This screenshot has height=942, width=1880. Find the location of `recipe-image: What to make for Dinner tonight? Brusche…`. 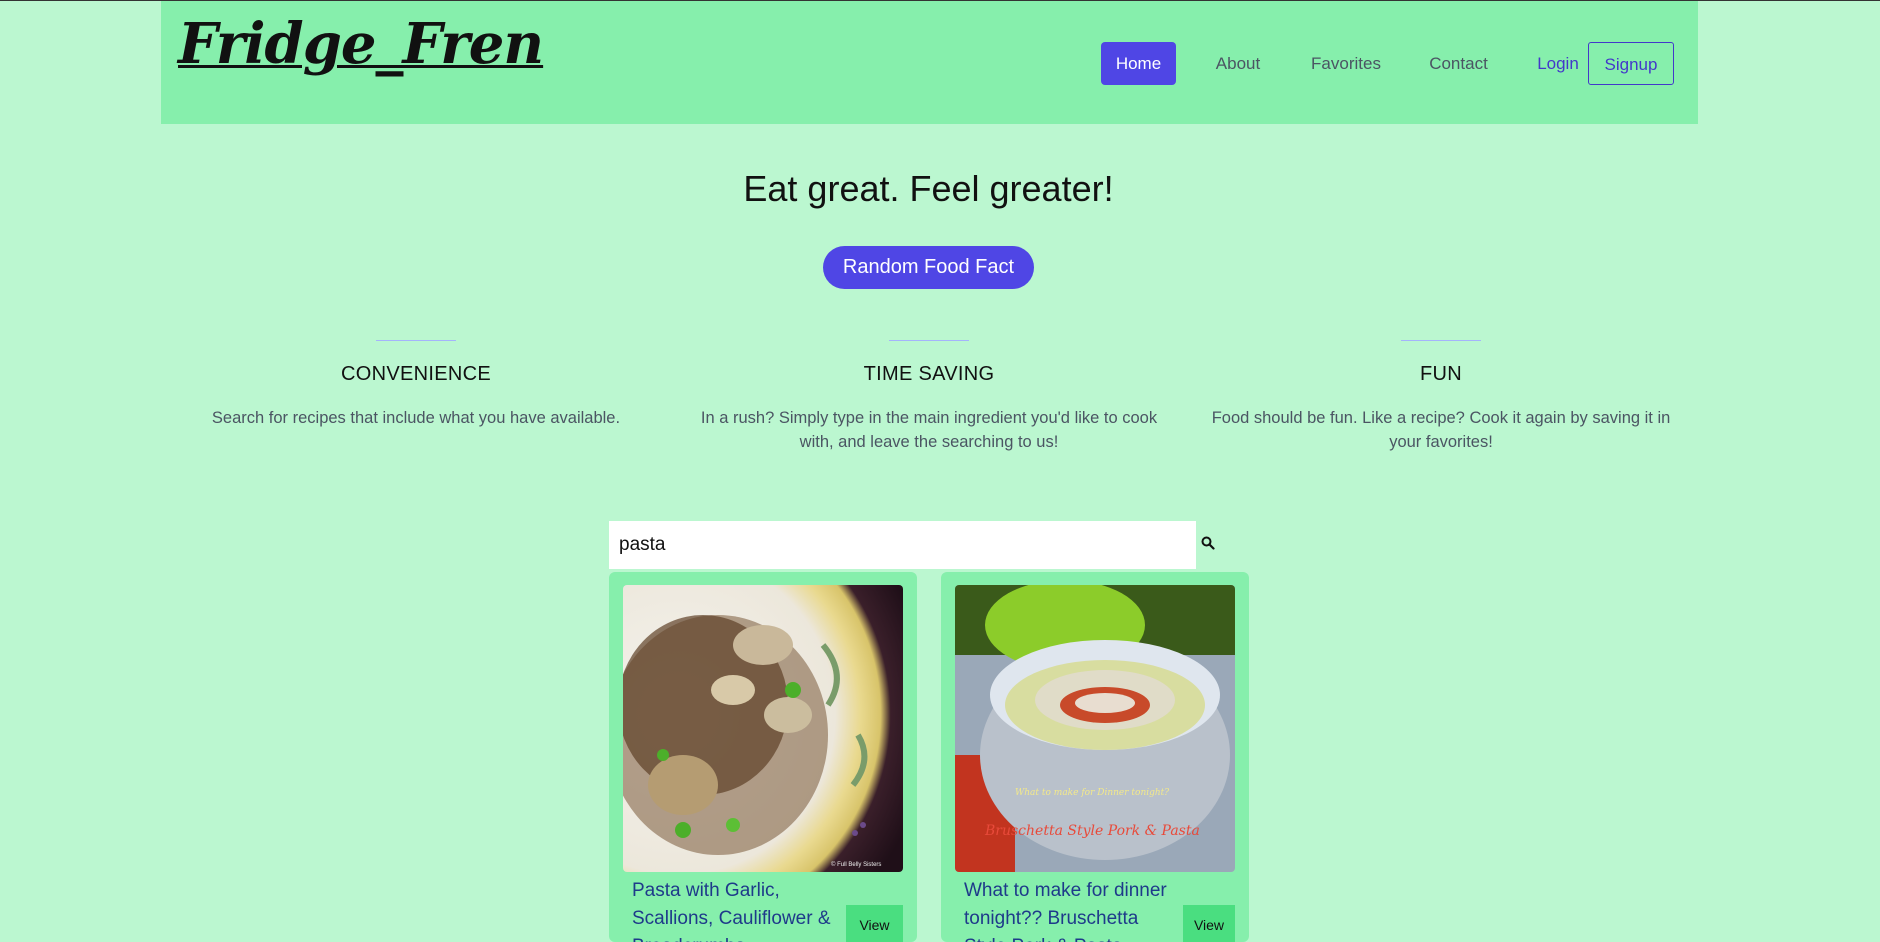

recipe-image: What to make for Dinner tonight? Brusche… is located at coordinates (1095, 728).